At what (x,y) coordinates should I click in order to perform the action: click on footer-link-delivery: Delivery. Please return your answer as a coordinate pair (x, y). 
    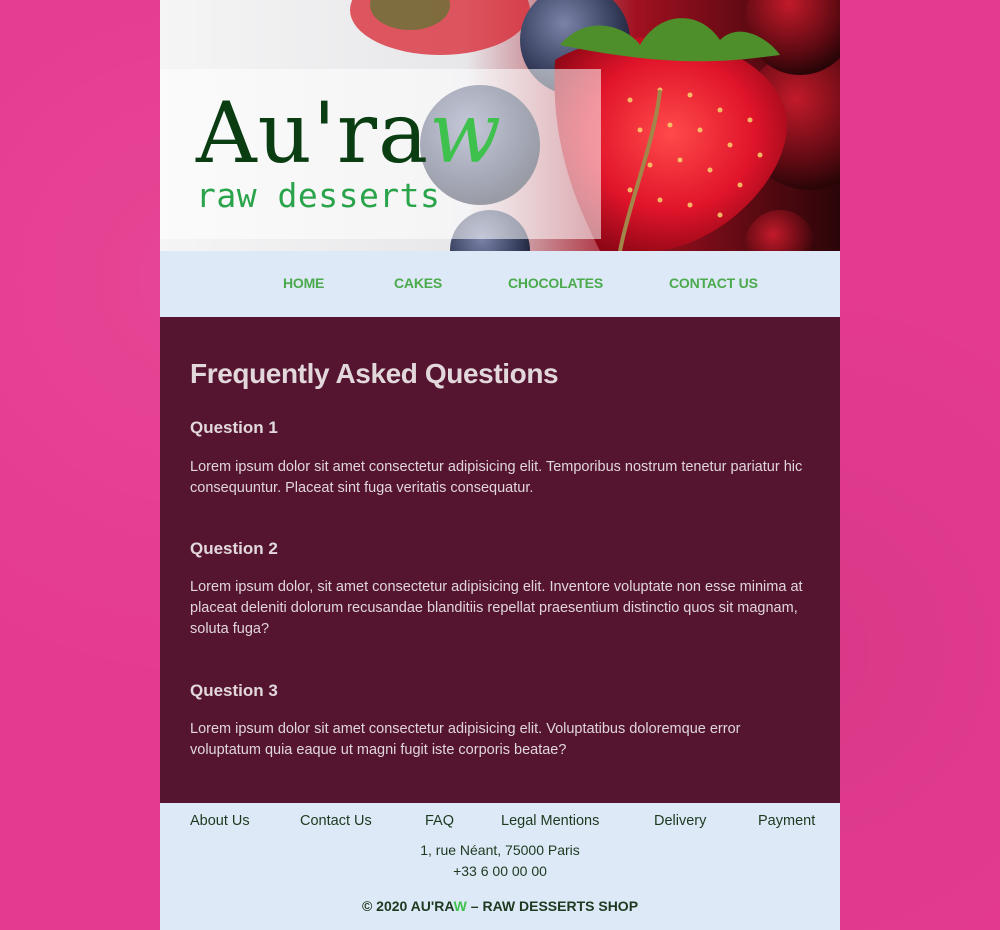
    Looking at the image, I should click on (680, 821).